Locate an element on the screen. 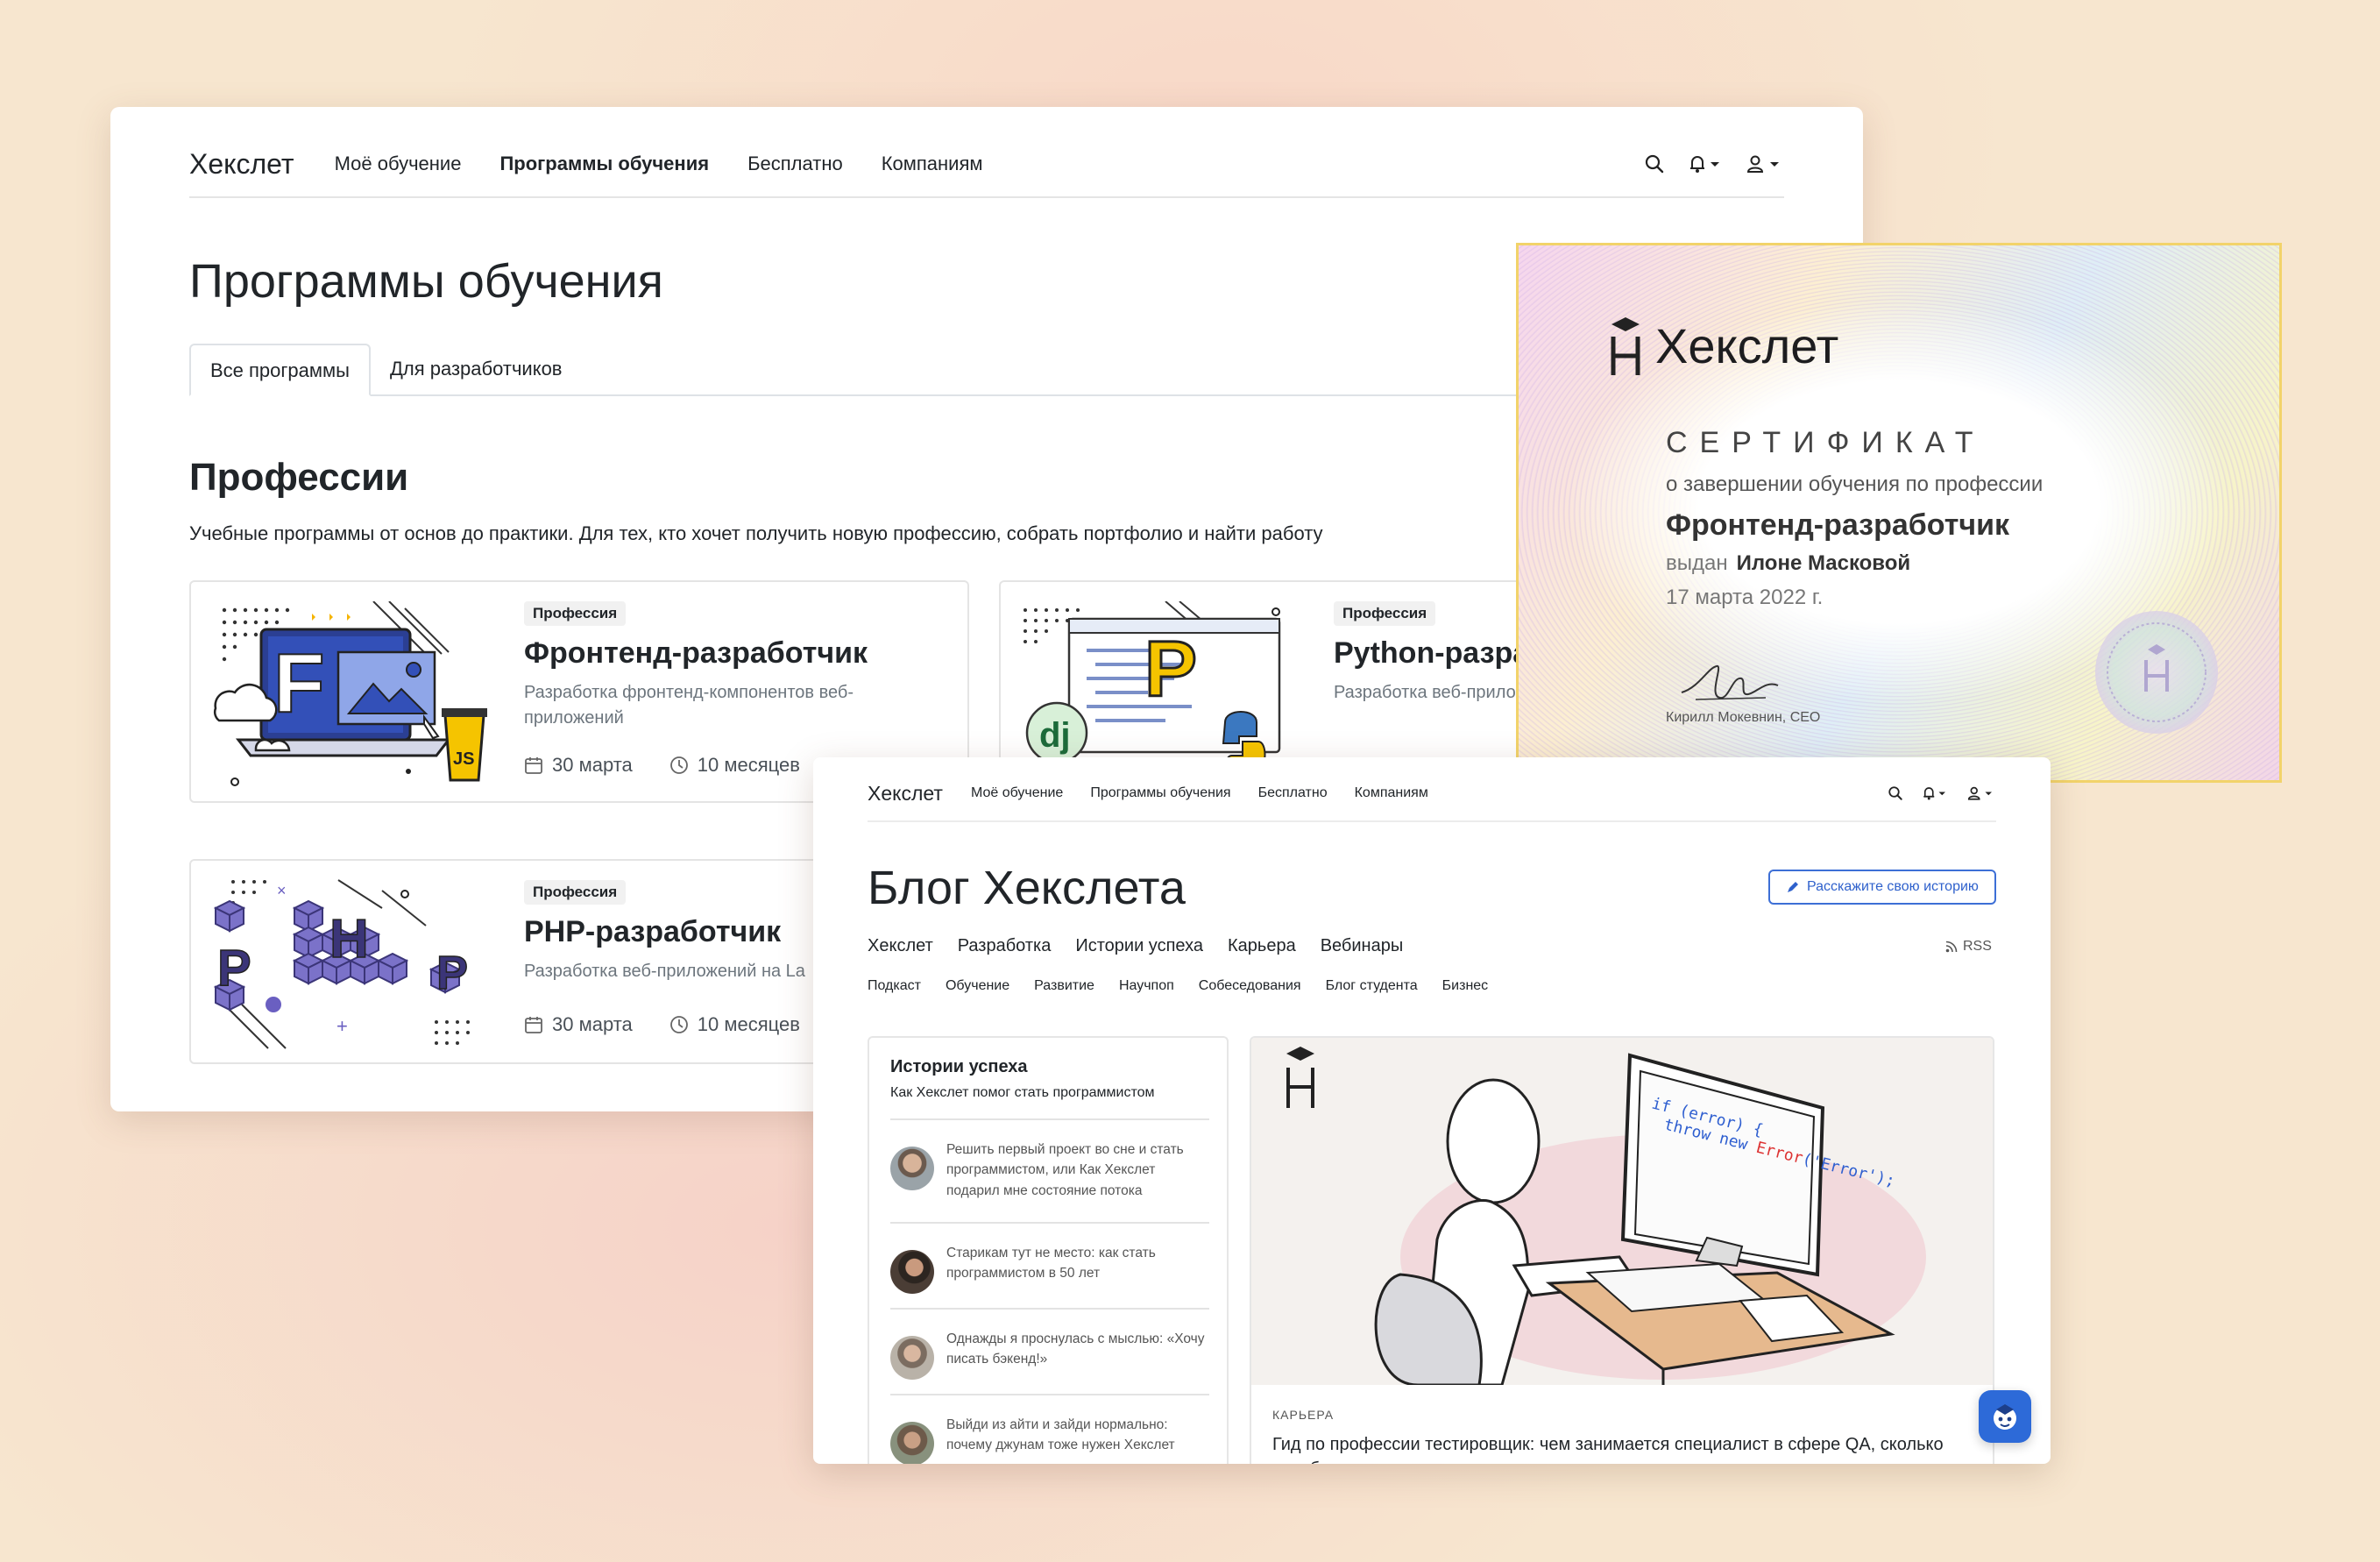 The width and height of the screenshot is (2380, 1562). category-success-stories: Истории успеха is located at coordinates (1139, 946).